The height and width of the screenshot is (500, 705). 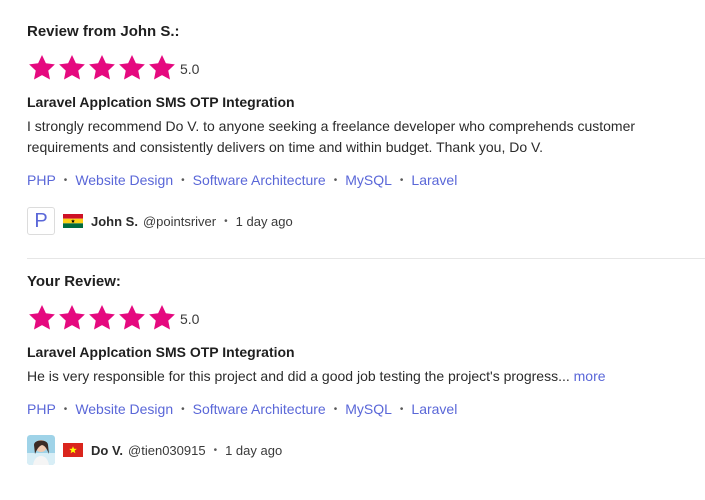 I want to click on user-photo-avatar, so click(x=41, y=450).